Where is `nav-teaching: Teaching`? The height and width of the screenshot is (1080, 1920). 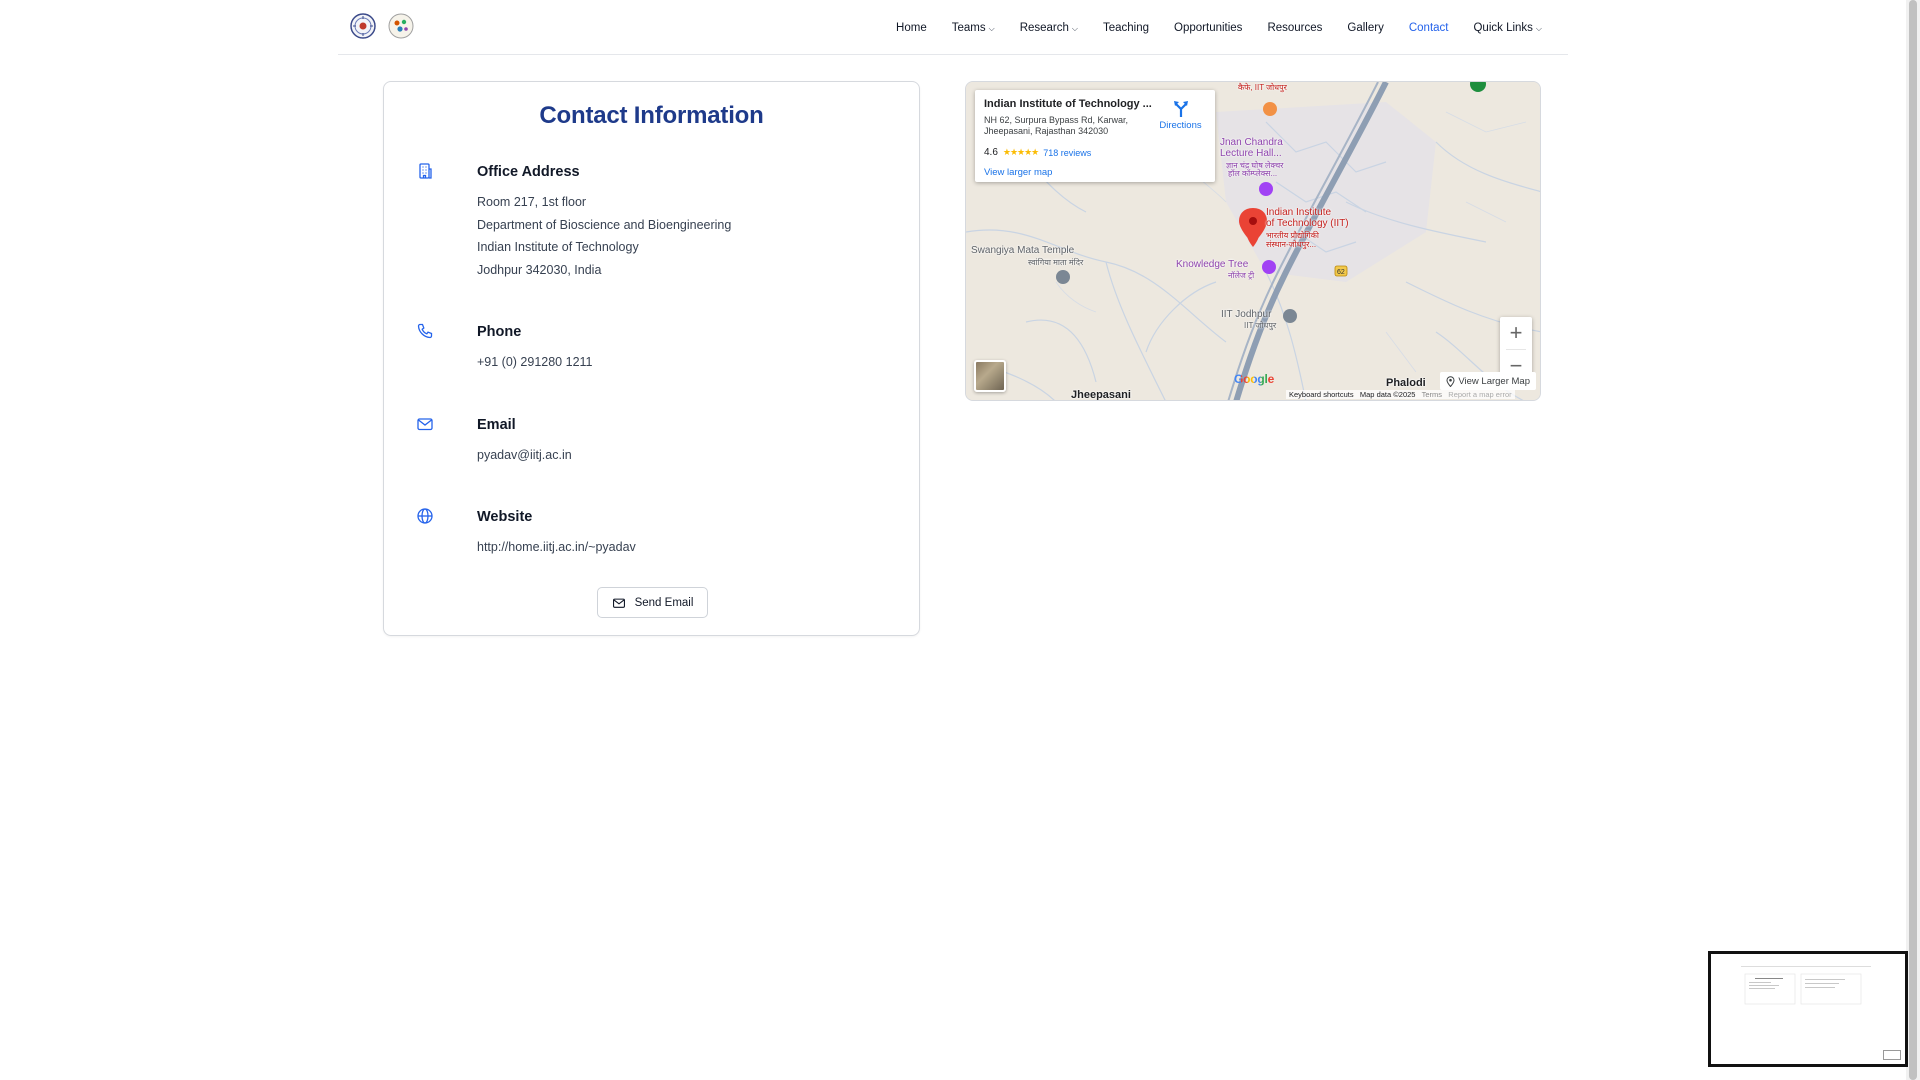
nav-teaching: Teaching is located at coordinates (1126, 28).